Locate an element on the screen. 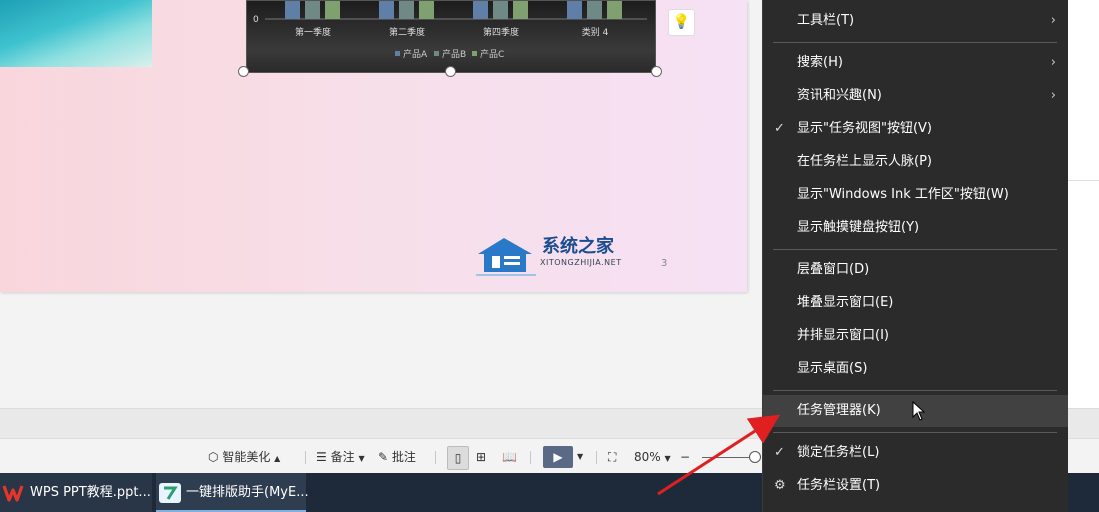 Image resolution: width=1099 pixels, height=512 pixels. menu-item-label: 锁定任务栏(L) is located at coordinates (838, 452).